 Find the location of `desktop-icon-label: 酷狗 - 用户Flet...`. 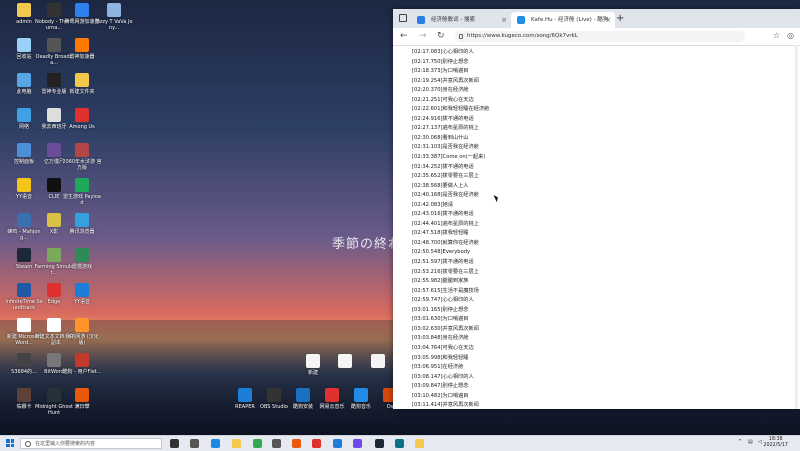

desktop-icon-label: 酷狗 - 用户Flet... is located at coordinates (82, 372).